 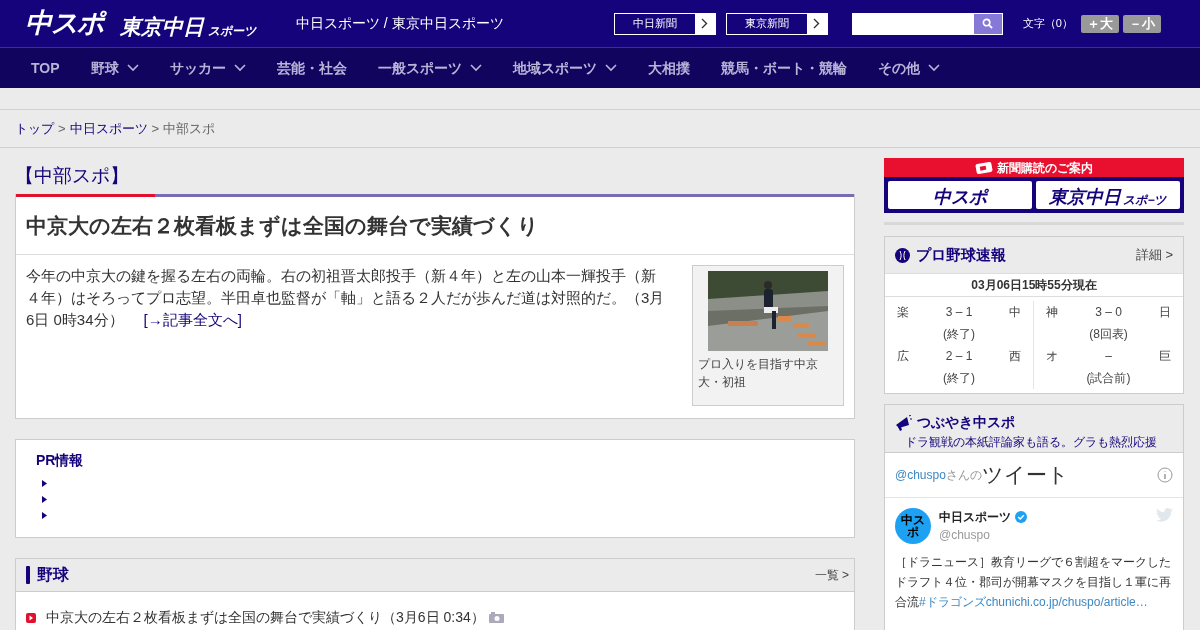 I want to click on current-page-label: 中部スポ, so click(x=189, y=128).